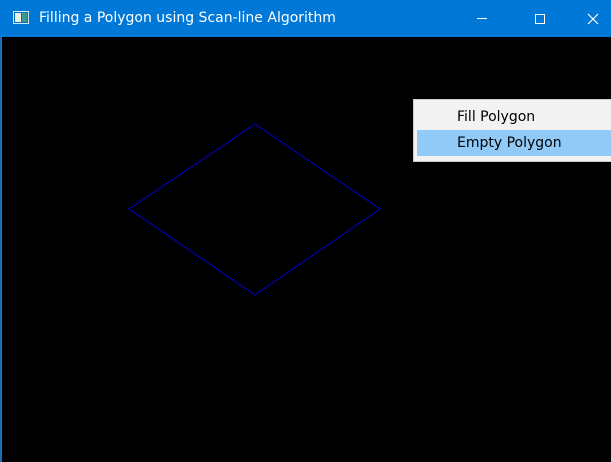 Image resolution: width=611 pixels, height=462 pixels. What do you see at coordinates (509, 143) in the screenshot?
I see `menu-item-empty-polygon-label: Empty Polygon` at bounding box center [509, 143].